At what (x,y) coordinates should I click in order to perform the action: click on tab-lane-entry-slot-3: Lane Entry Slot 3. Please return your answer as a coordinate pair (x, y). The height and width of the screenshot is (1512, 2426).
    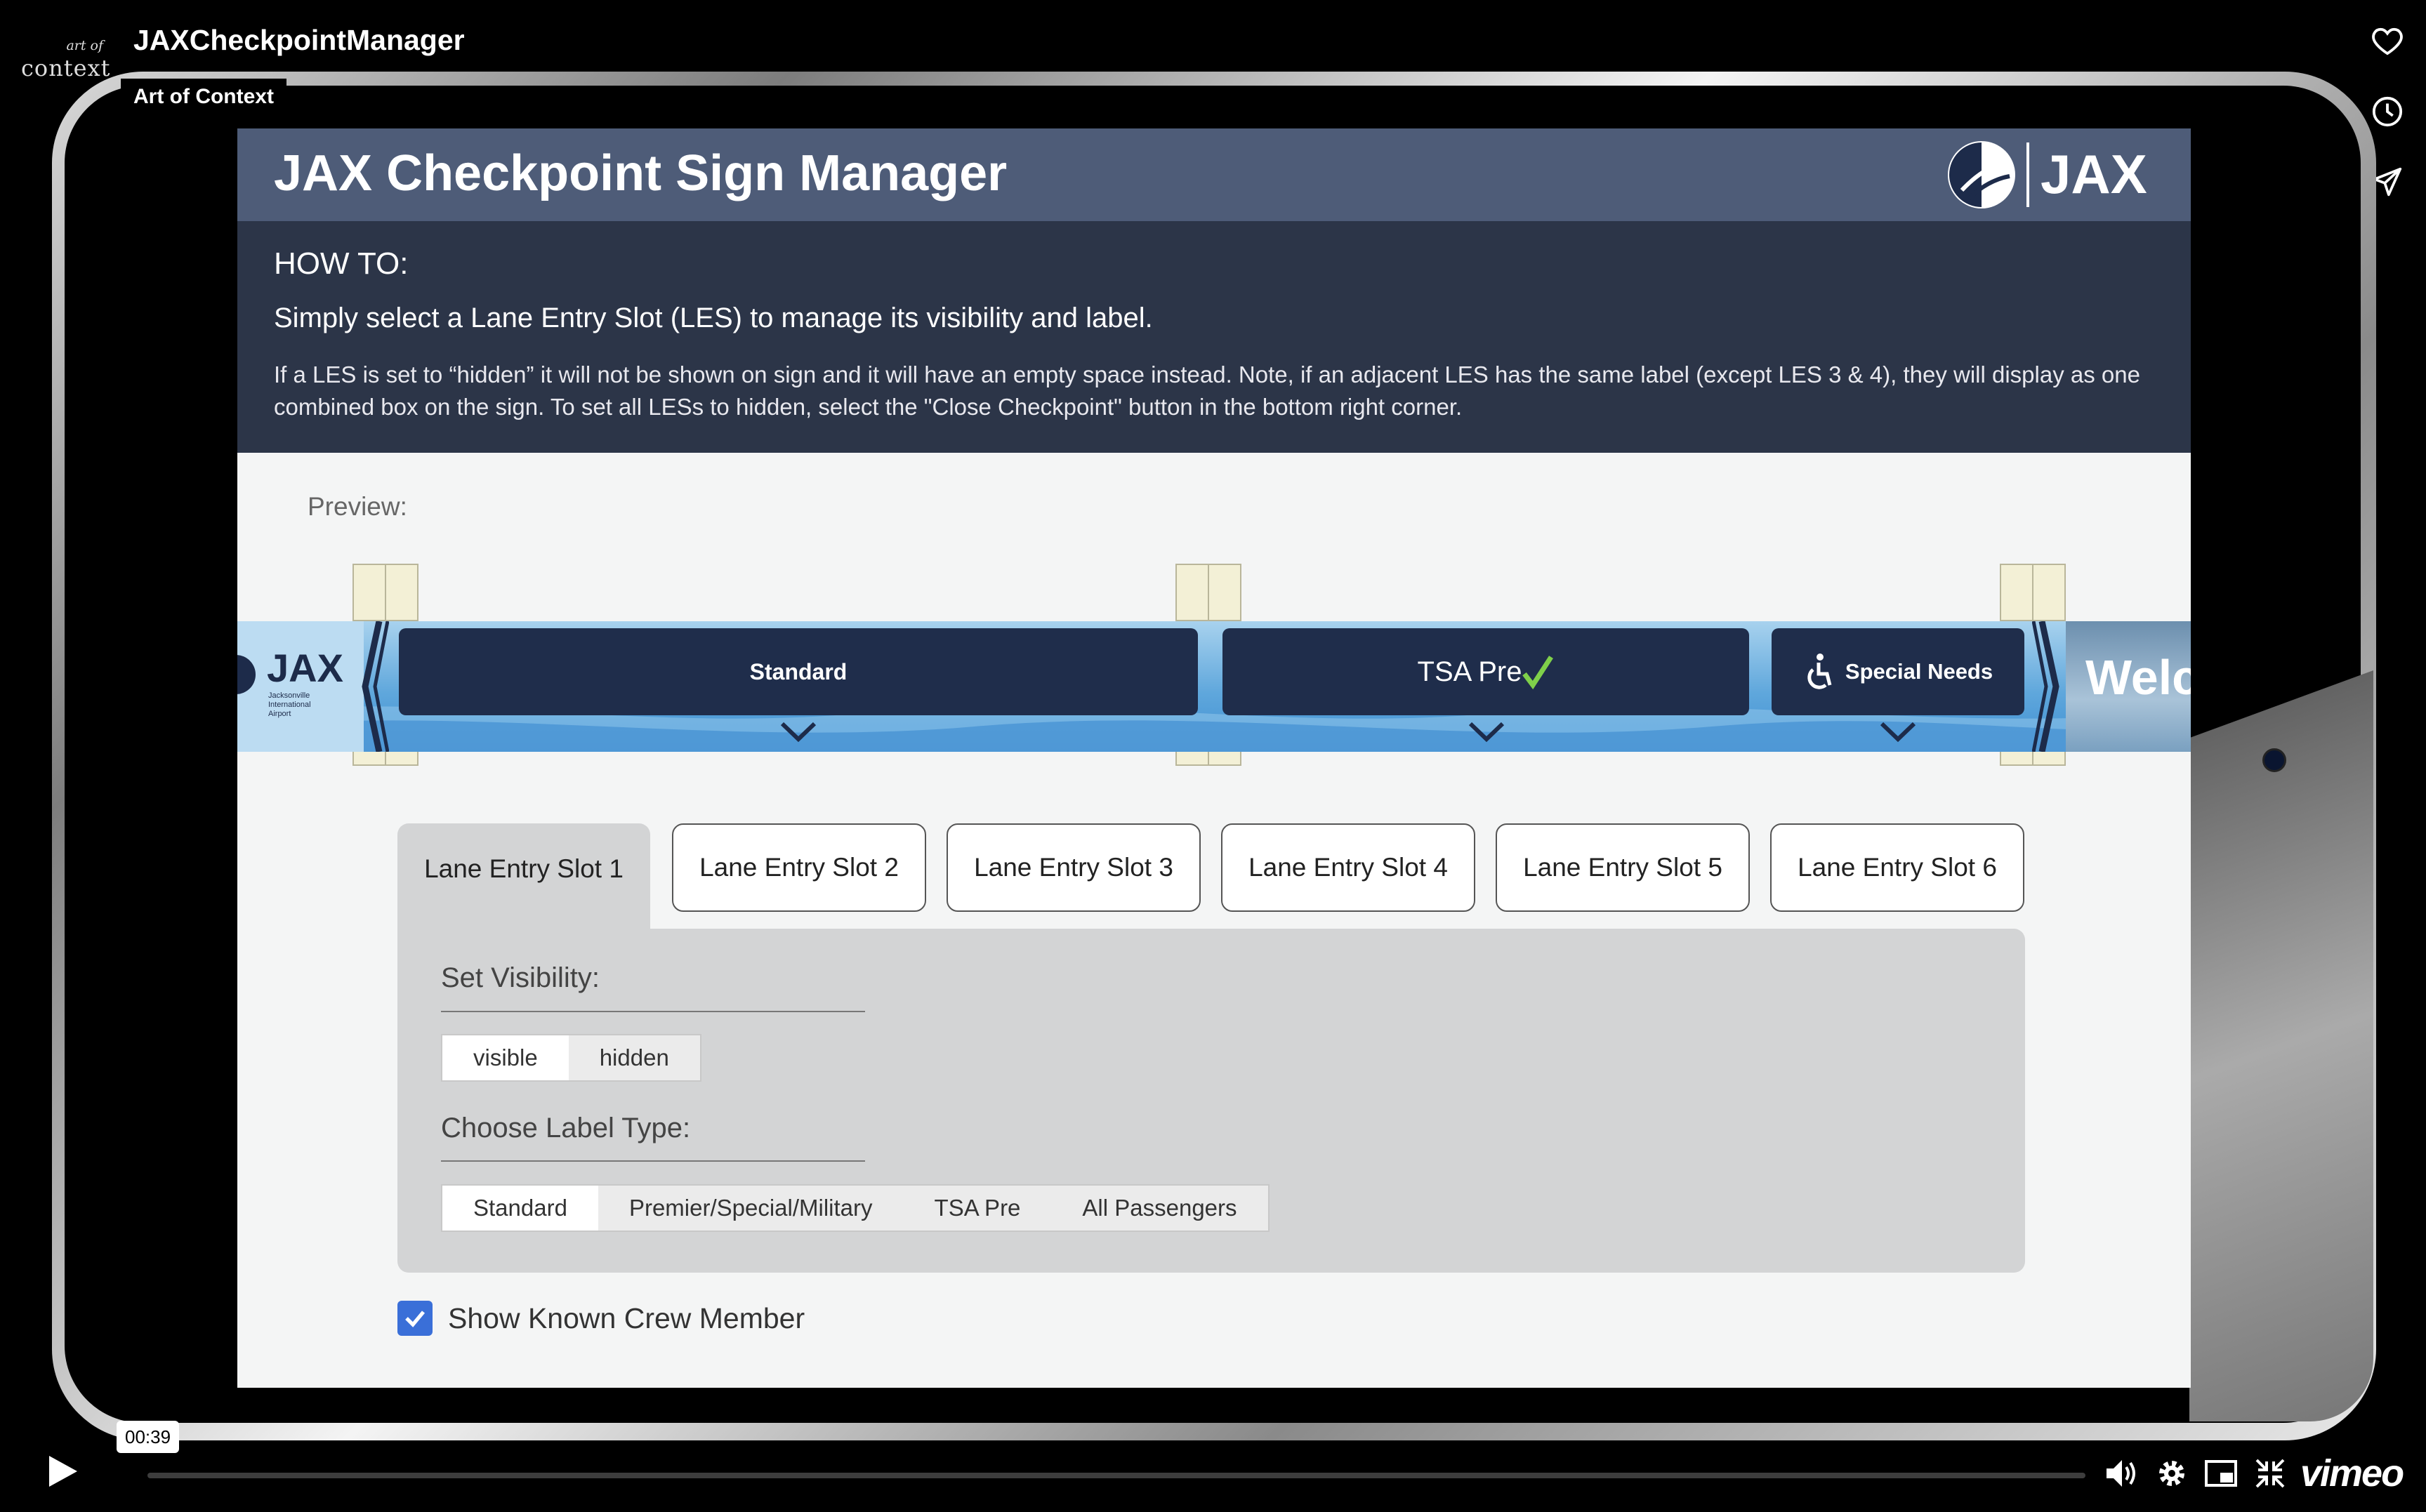
    Looking at the image, I should click on (1074, 867).